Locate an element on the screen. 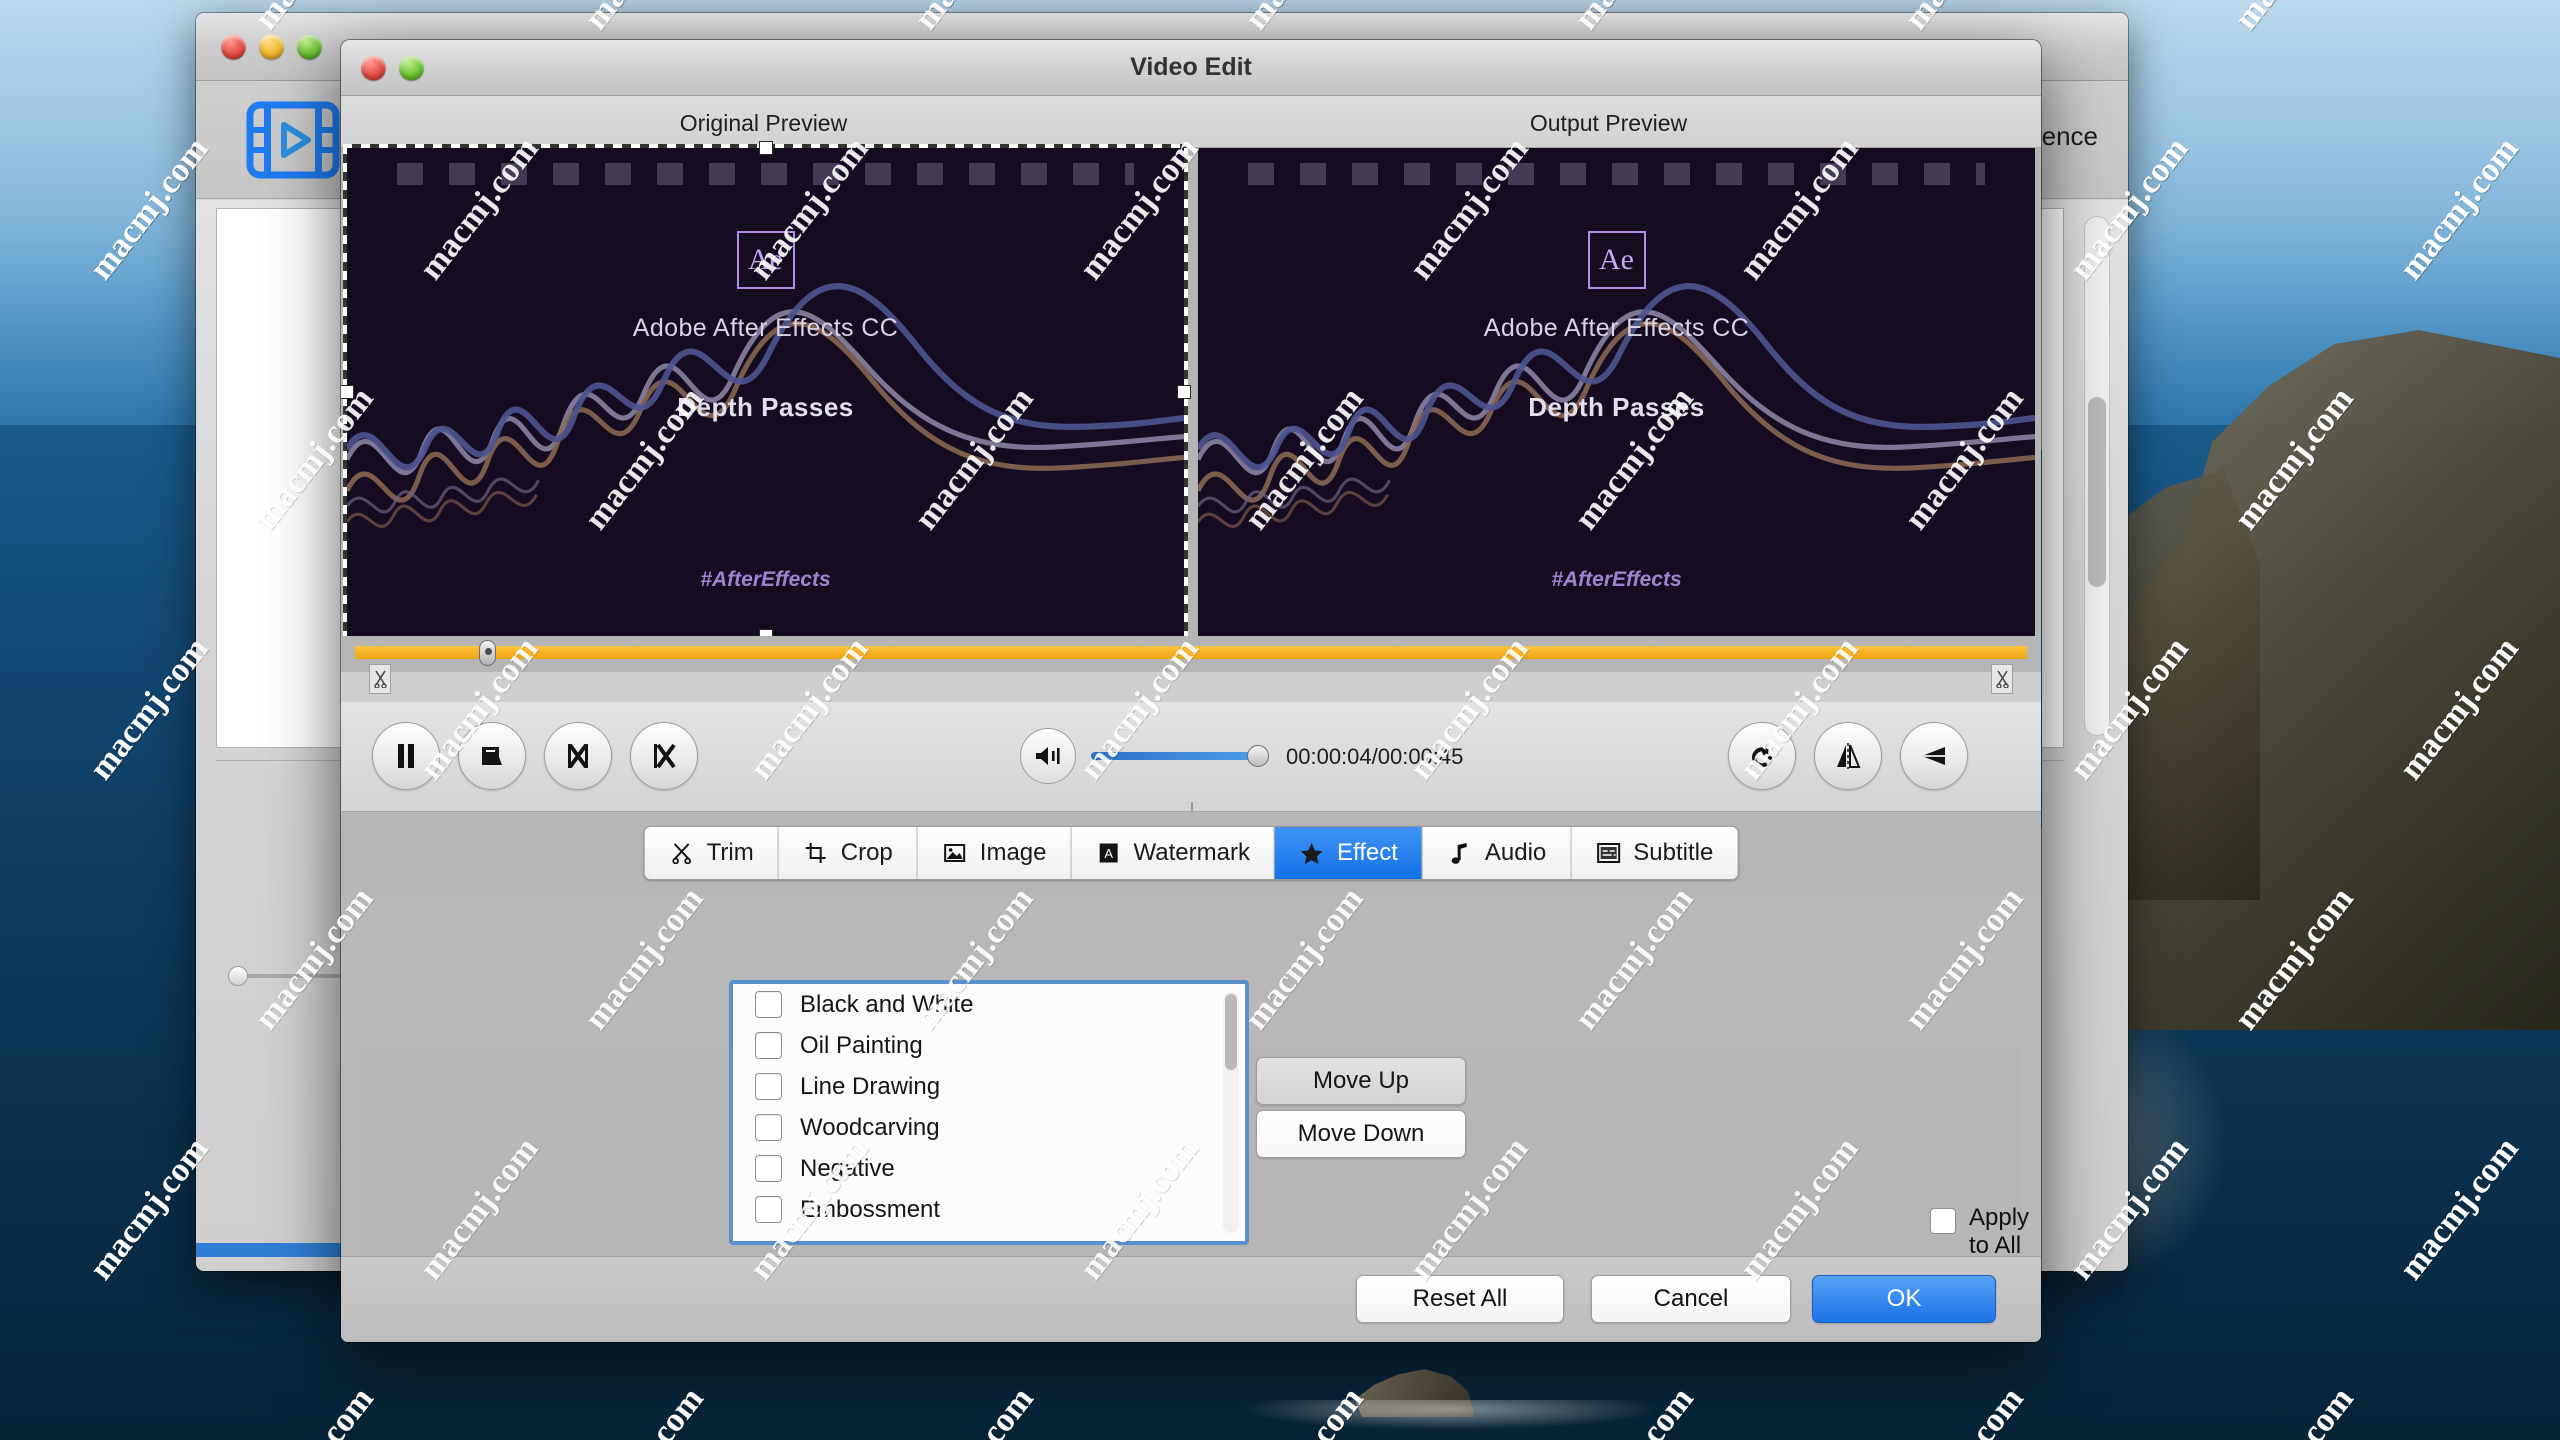  dialog-footer: Reset All Cancel OK is located at coordinates (1191, 1299).